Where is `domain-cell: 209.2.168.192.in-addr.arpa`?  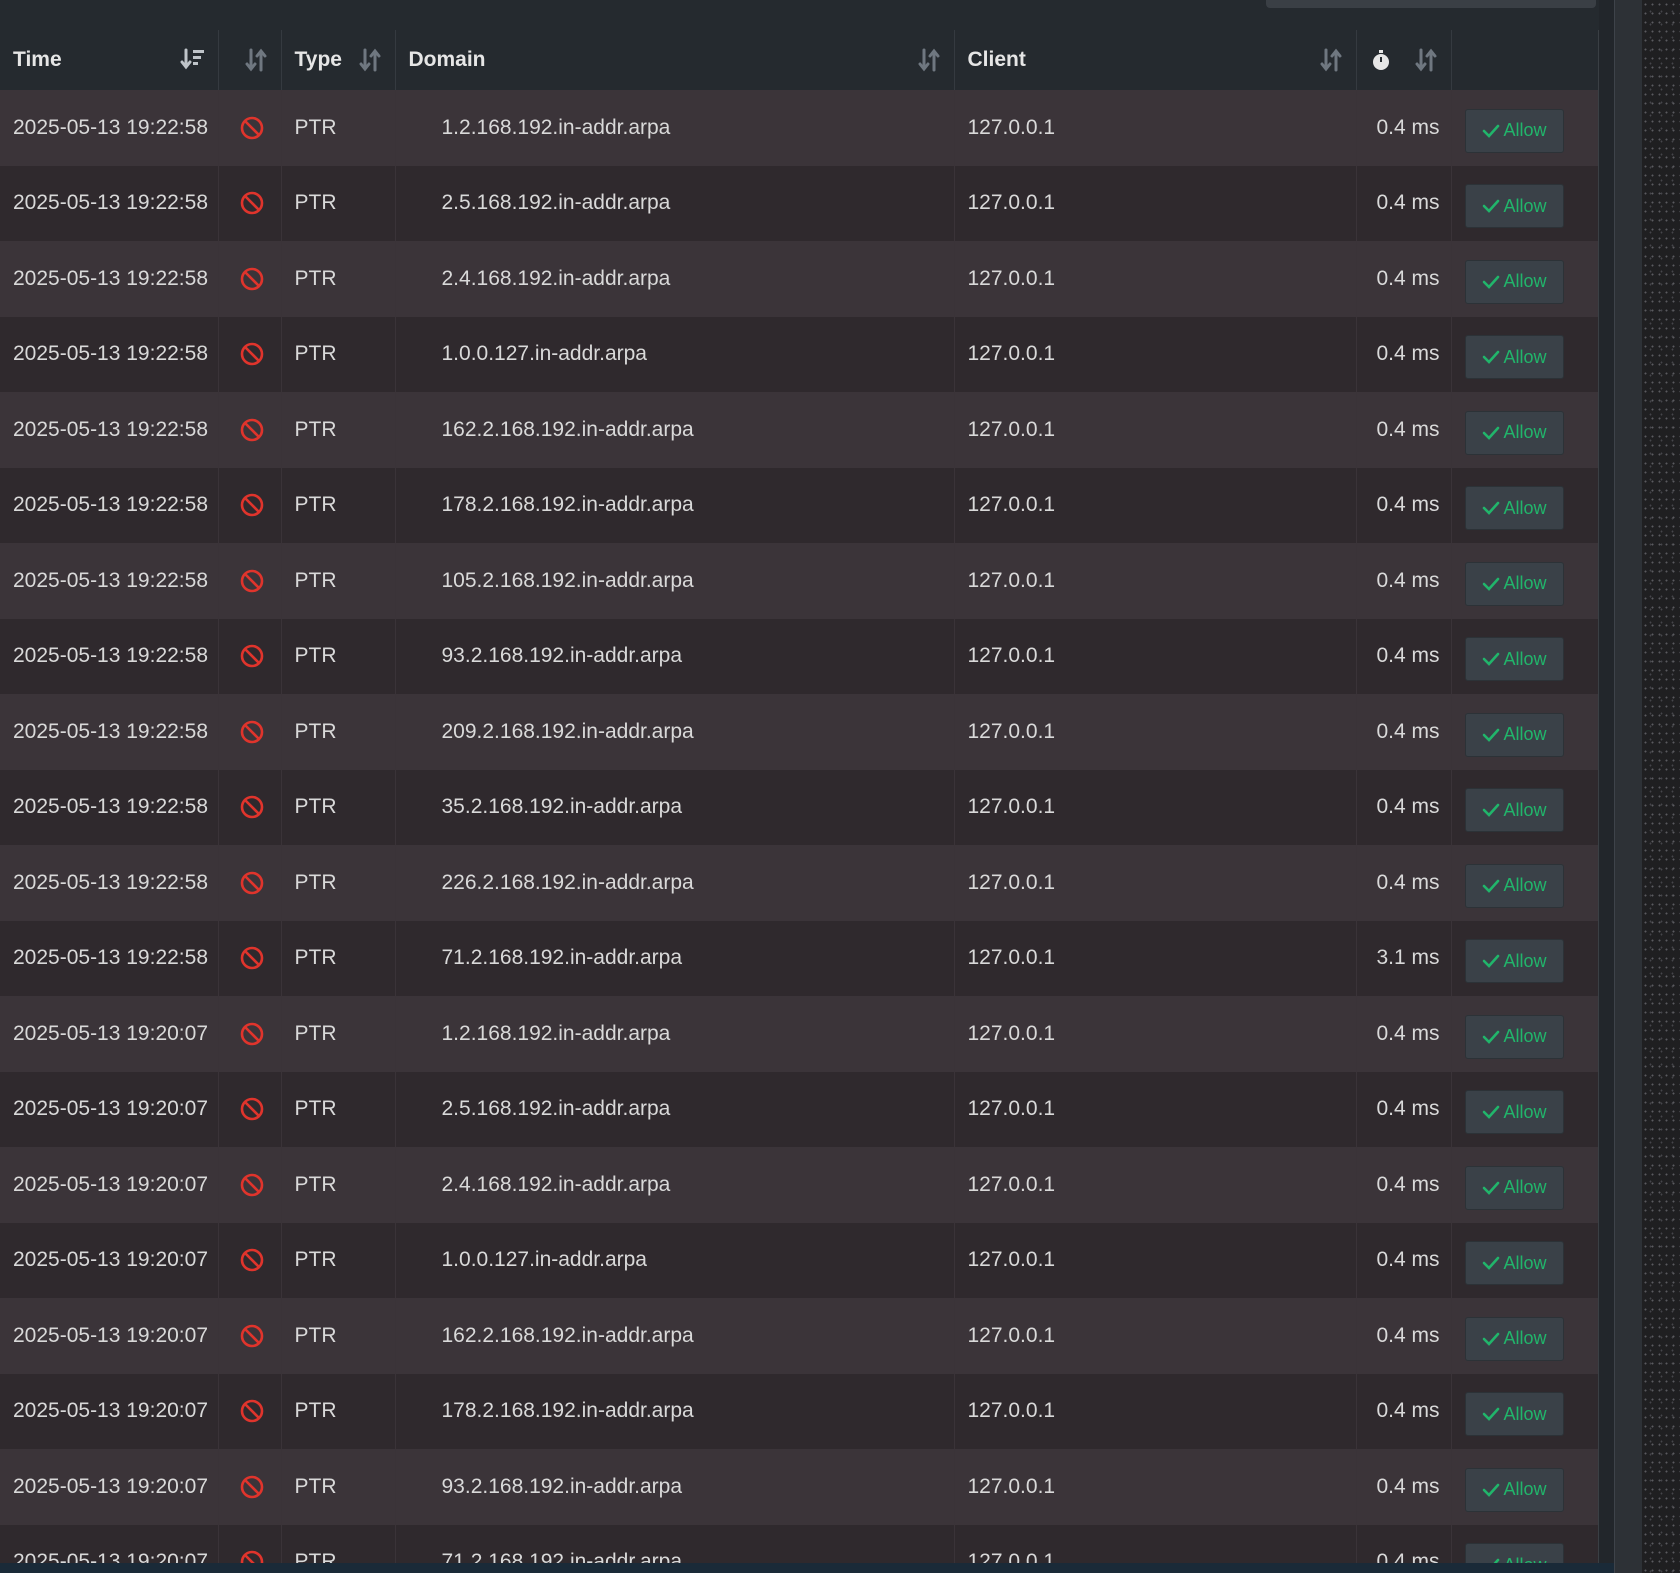
domain-cell: 209.2.168.192.in-addr.arpa is located at coordinates (675, 732).